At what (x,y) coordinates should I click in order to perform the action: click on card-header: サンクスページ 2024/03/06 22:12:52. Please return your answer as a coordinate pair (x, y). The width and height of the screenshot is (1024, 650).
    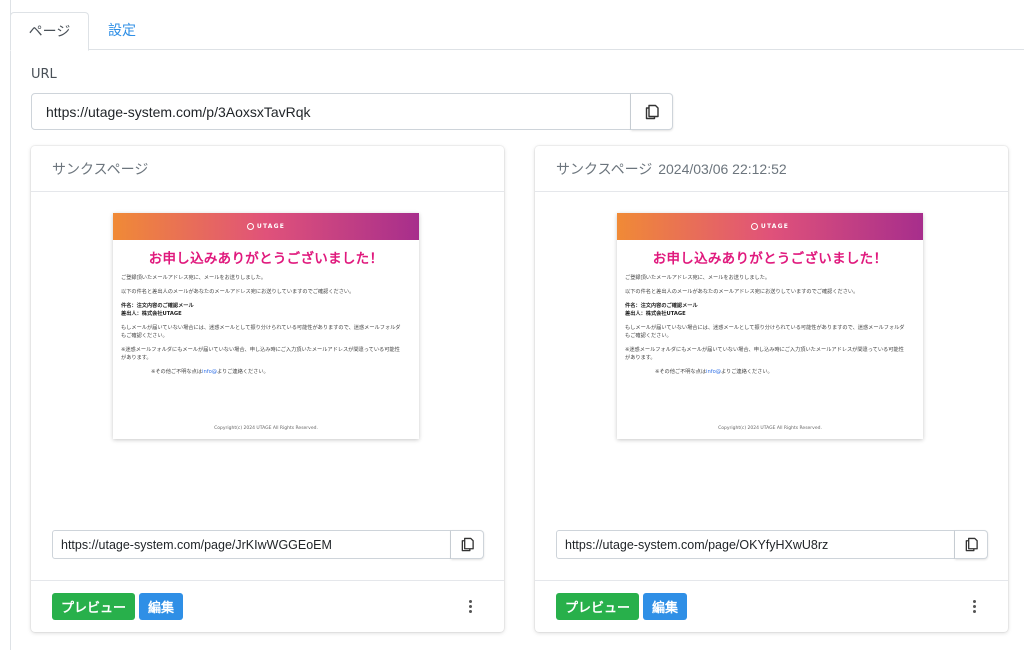
    Looking at the image, I should click on (771, 169).